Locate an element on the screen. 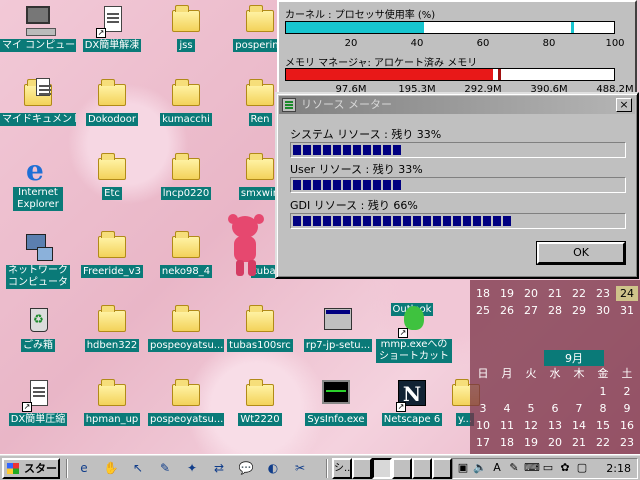  desktop-icon-kumacchi: kumacchi is located at coordinates (186, 109).